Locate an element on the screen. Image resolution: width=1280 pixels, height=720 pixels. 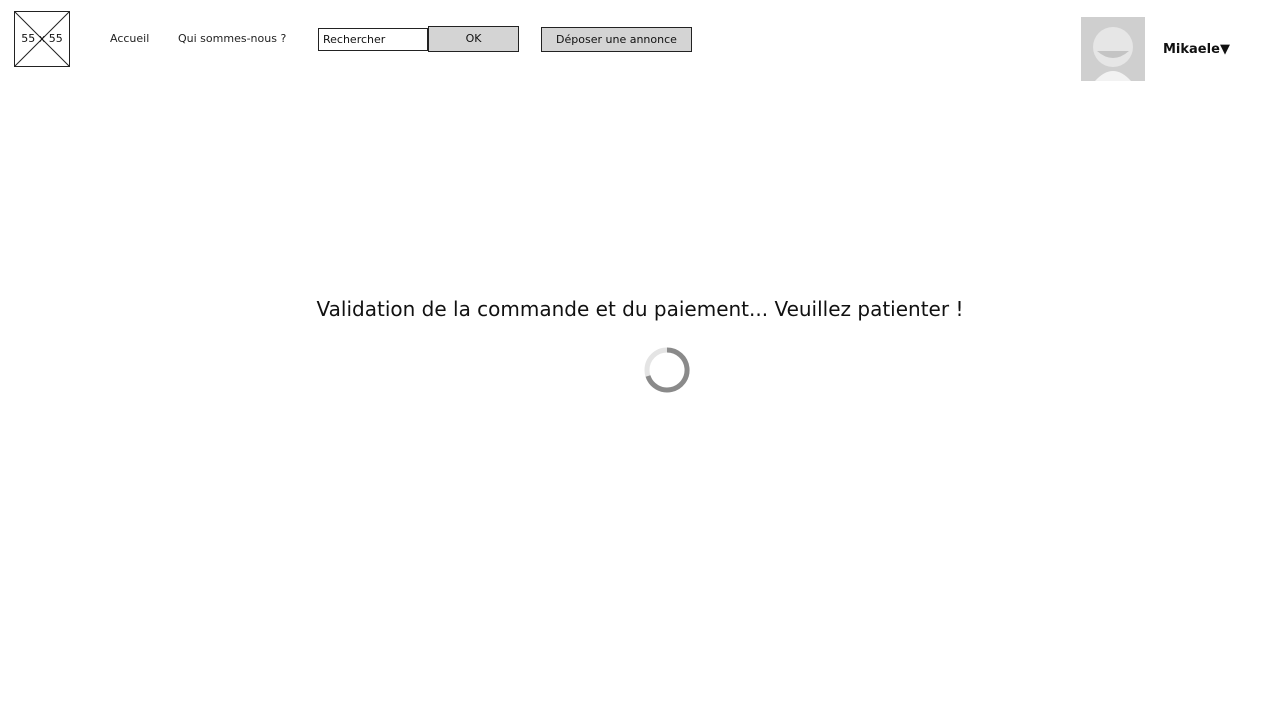
avatar is located at coordinates (1113, 49).